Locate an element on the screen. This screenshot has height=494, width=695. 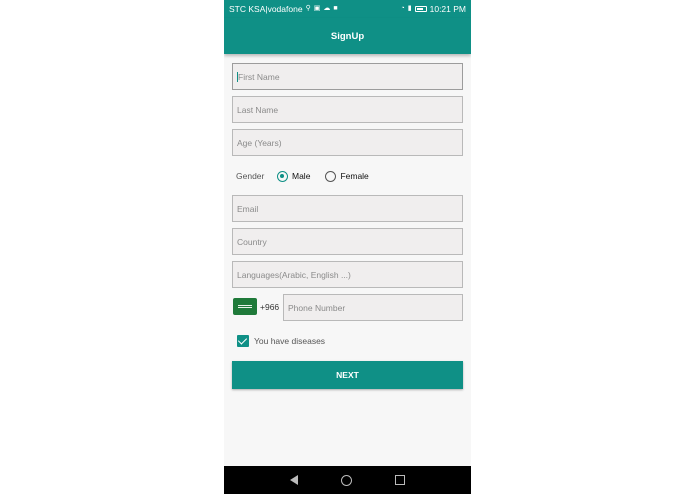
page-title: SignUp is located at coordinates (347, 36).